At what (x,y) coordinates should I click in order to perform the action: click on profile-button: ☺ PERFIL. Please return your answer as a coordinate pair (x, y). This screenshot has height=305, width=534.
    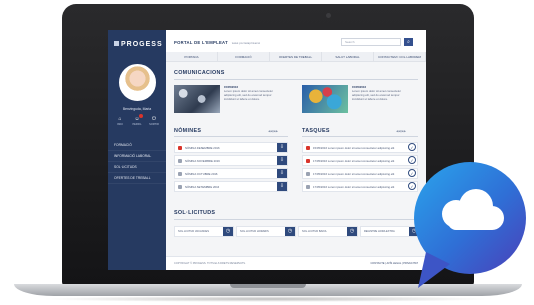
    Looking at the image, I should click on (137, 120).